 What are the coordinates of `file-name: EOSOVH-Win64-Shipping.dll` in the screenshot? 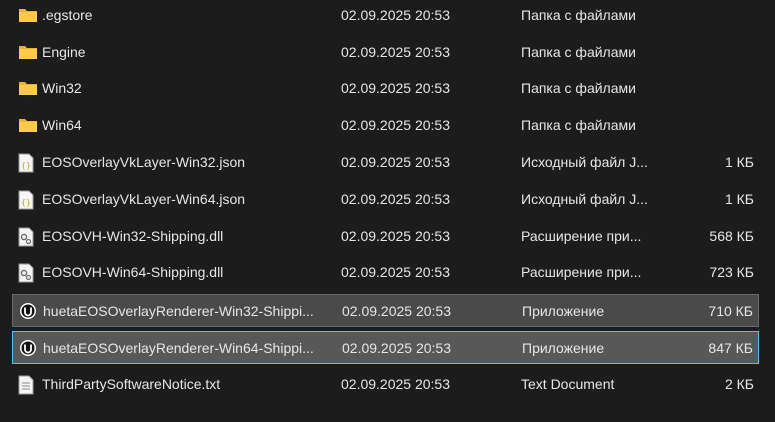 It's located at (133, 272).